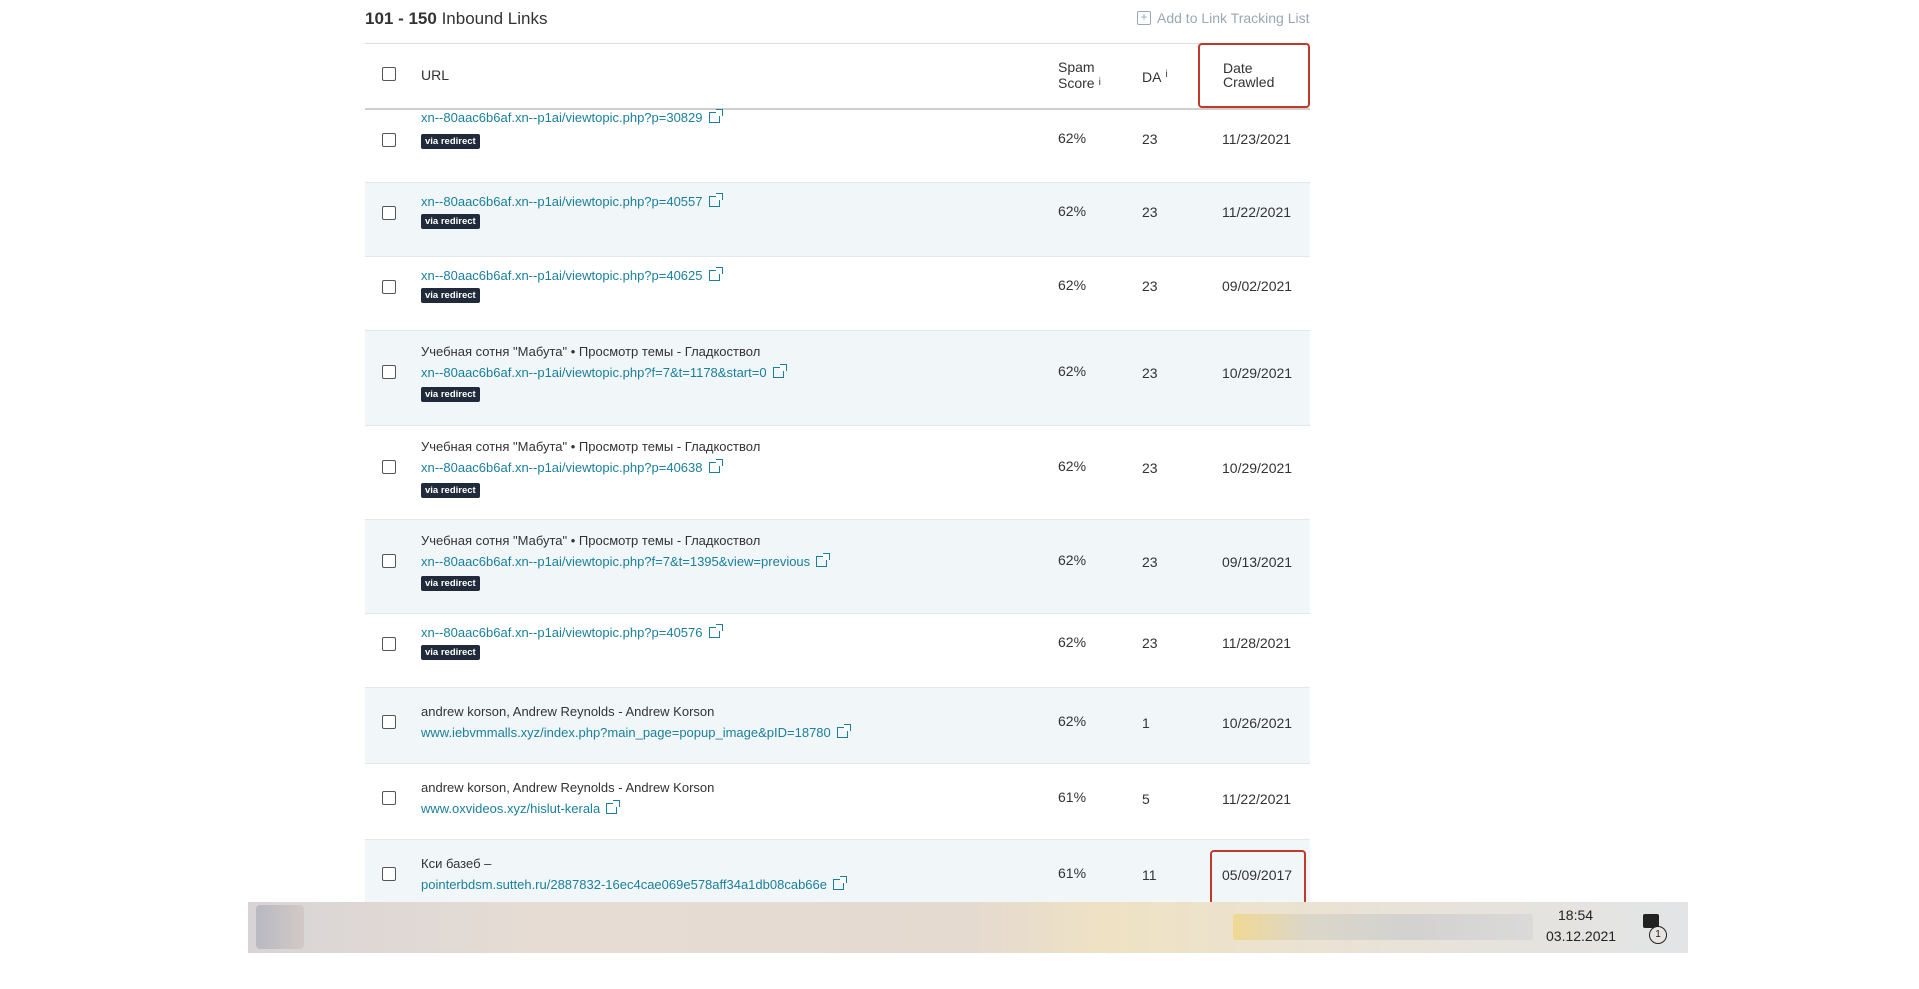 The height and width of the screenshot is (989, 1919). Describe the element at coordinates (1257, 139) in the screenshot. I see `date-crawled: 11/23/2021` at that location.